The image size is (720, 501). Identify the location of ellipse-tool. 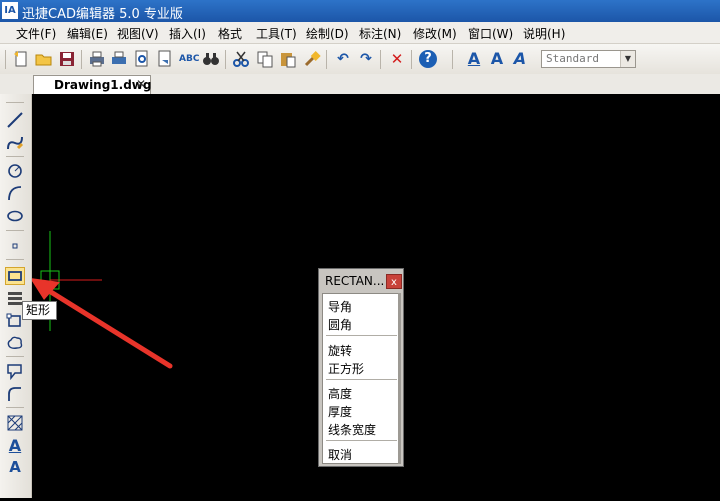
(15, 216).